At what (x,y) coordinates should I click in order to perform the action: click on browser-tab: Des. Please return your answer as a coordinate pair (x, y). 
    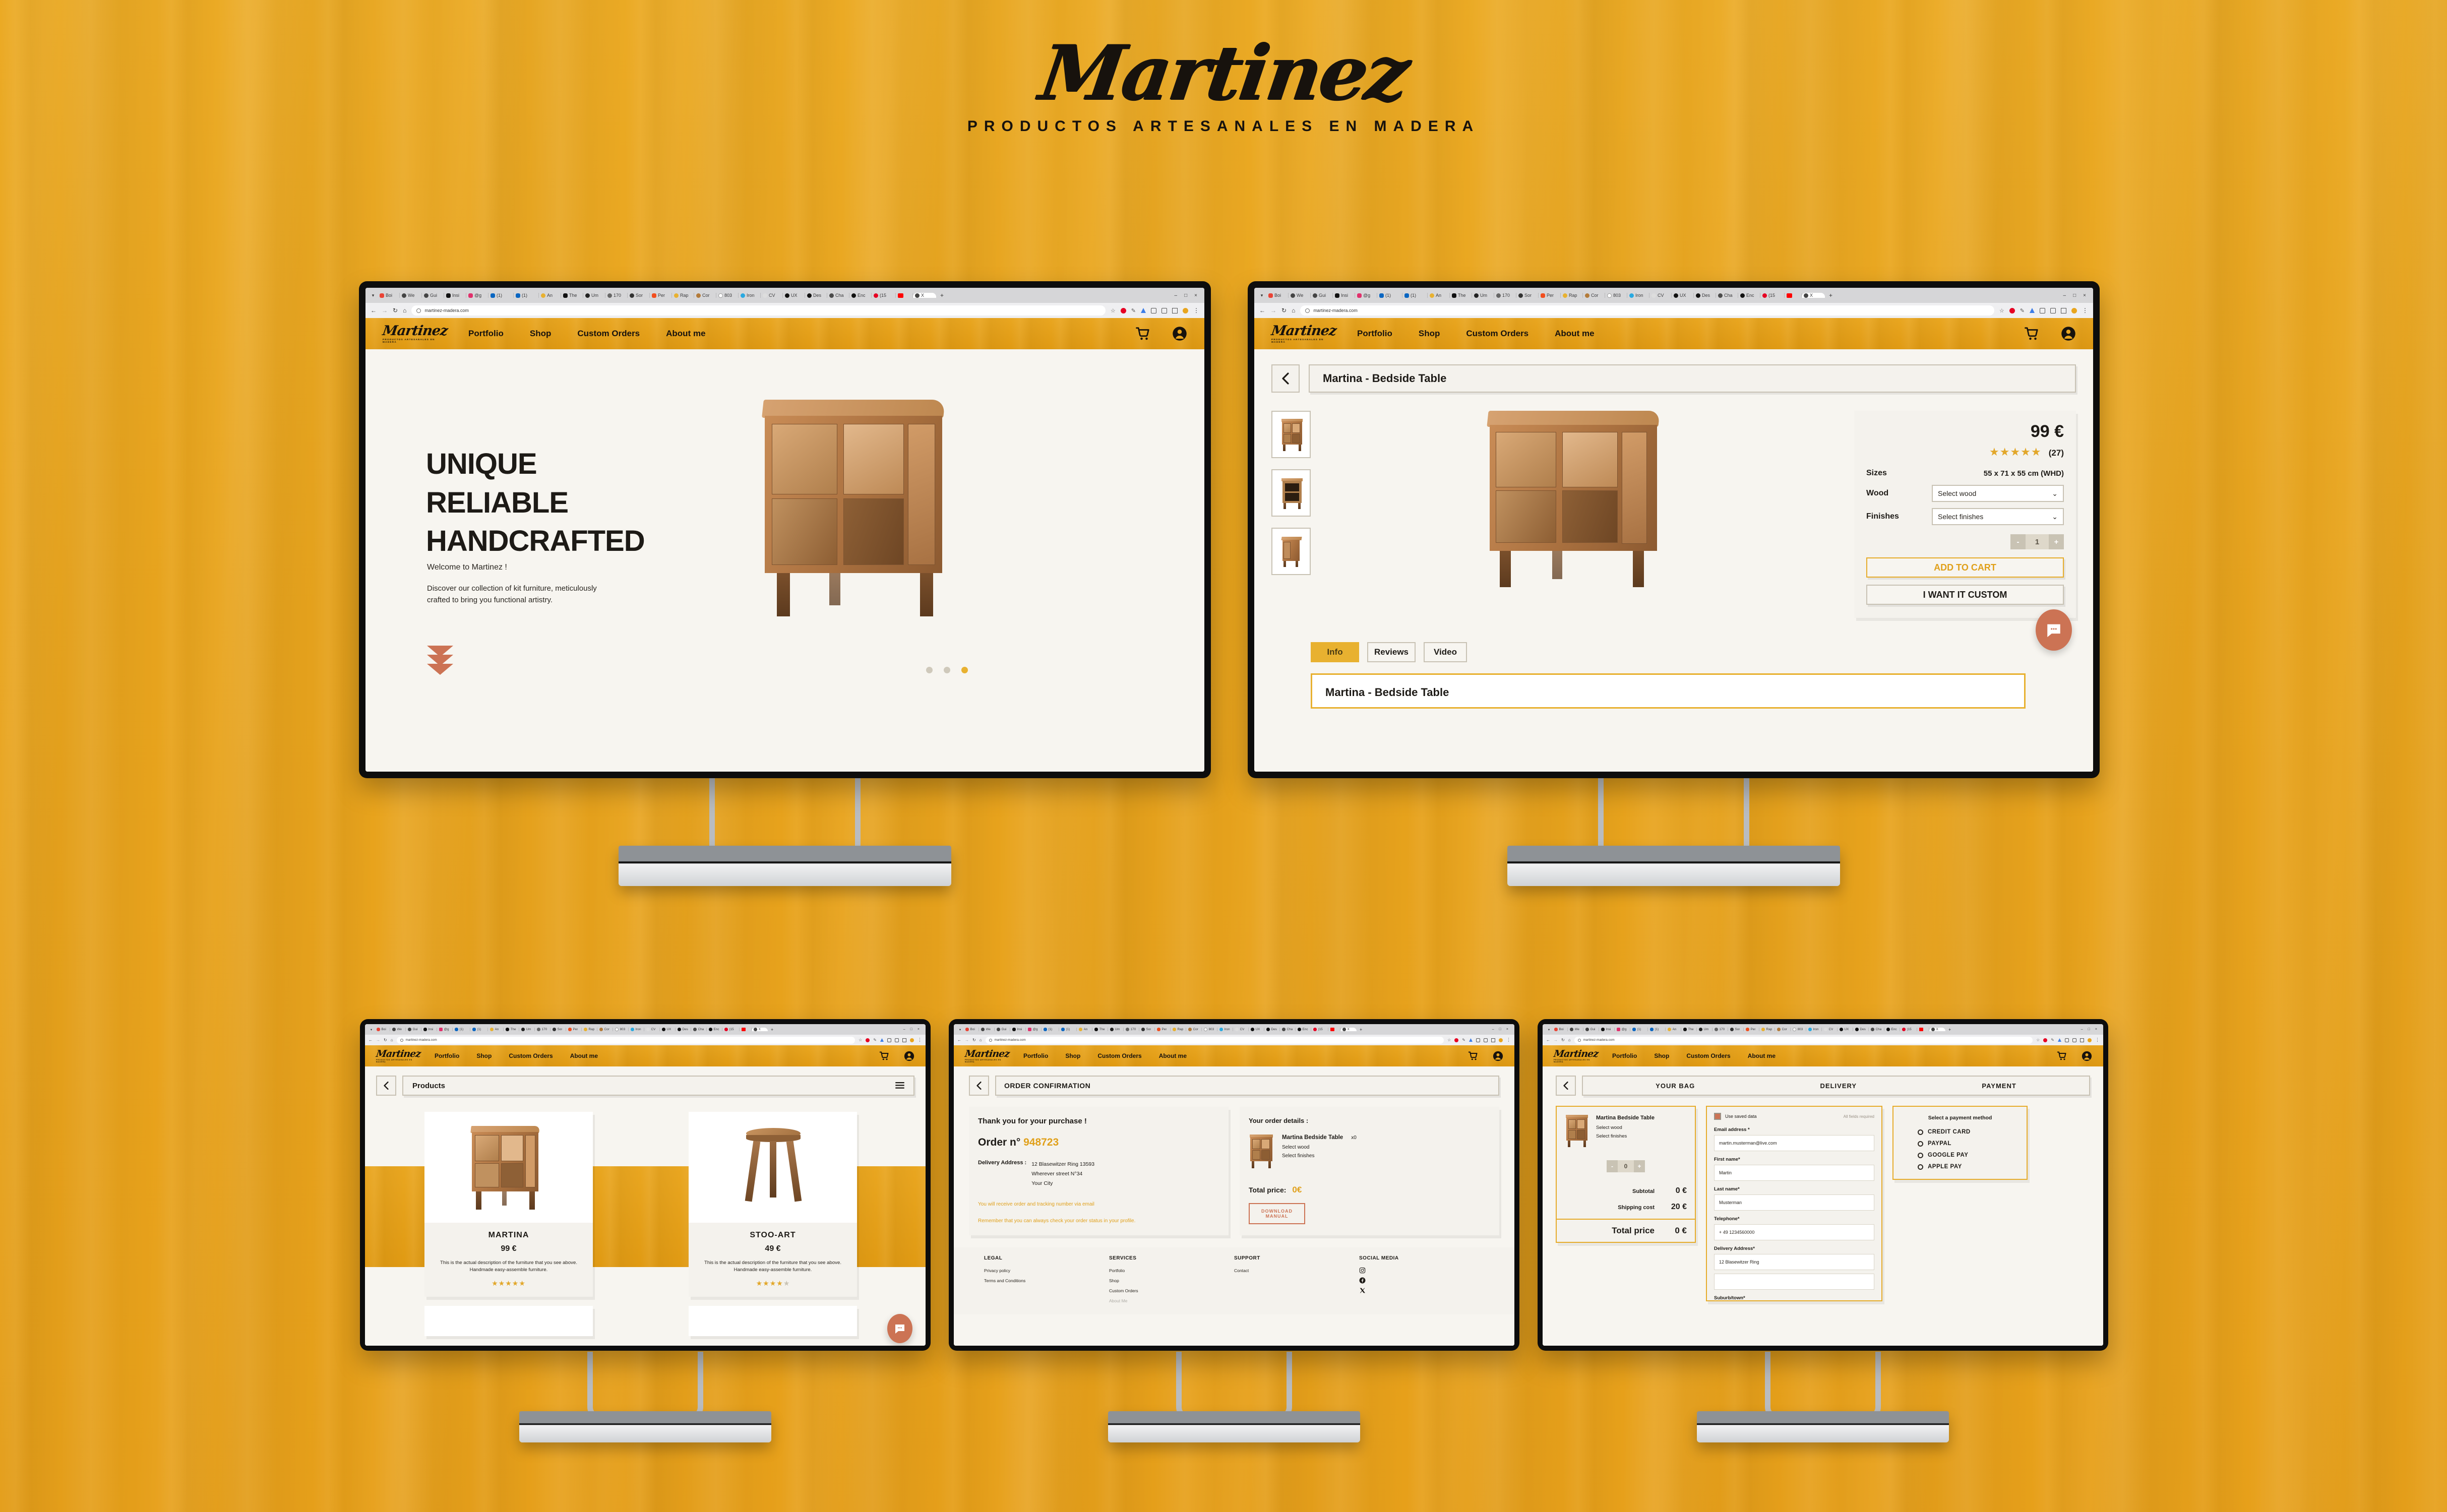
    Looking at the image, I should click on (1272, 1029).